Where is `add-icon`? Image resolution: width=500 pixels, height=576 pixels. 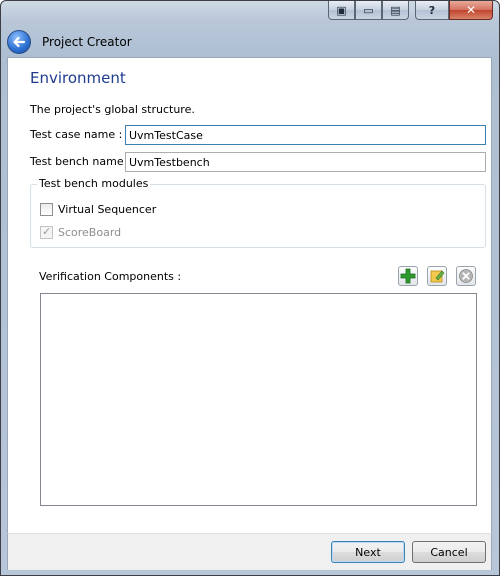
add-icon is located at coordinates (408, 276).